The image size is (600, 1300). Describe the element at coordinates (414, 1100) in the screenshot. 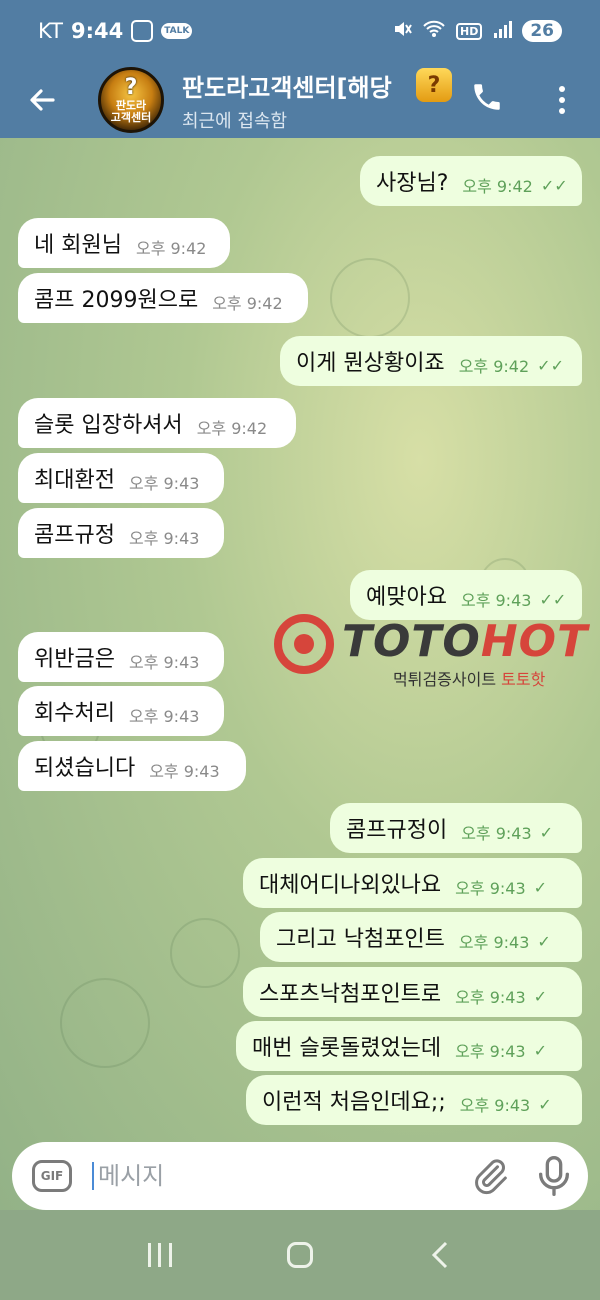

I see `message-outgoing: 이런적 처음인데요;; 오후 9:43 ✓` at that location.